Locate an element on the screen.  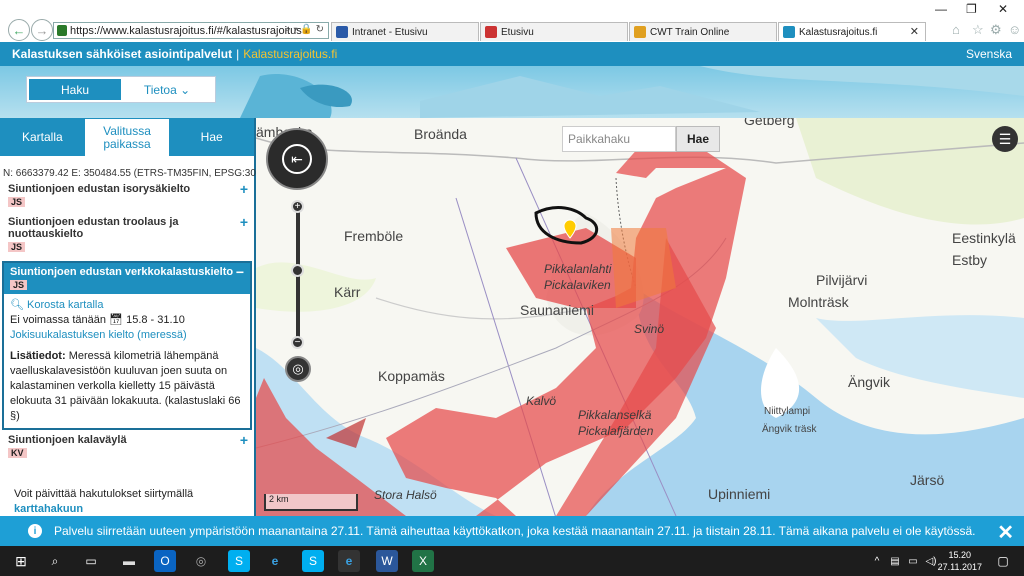
forward-button: → is located at coordinates (42, 30).